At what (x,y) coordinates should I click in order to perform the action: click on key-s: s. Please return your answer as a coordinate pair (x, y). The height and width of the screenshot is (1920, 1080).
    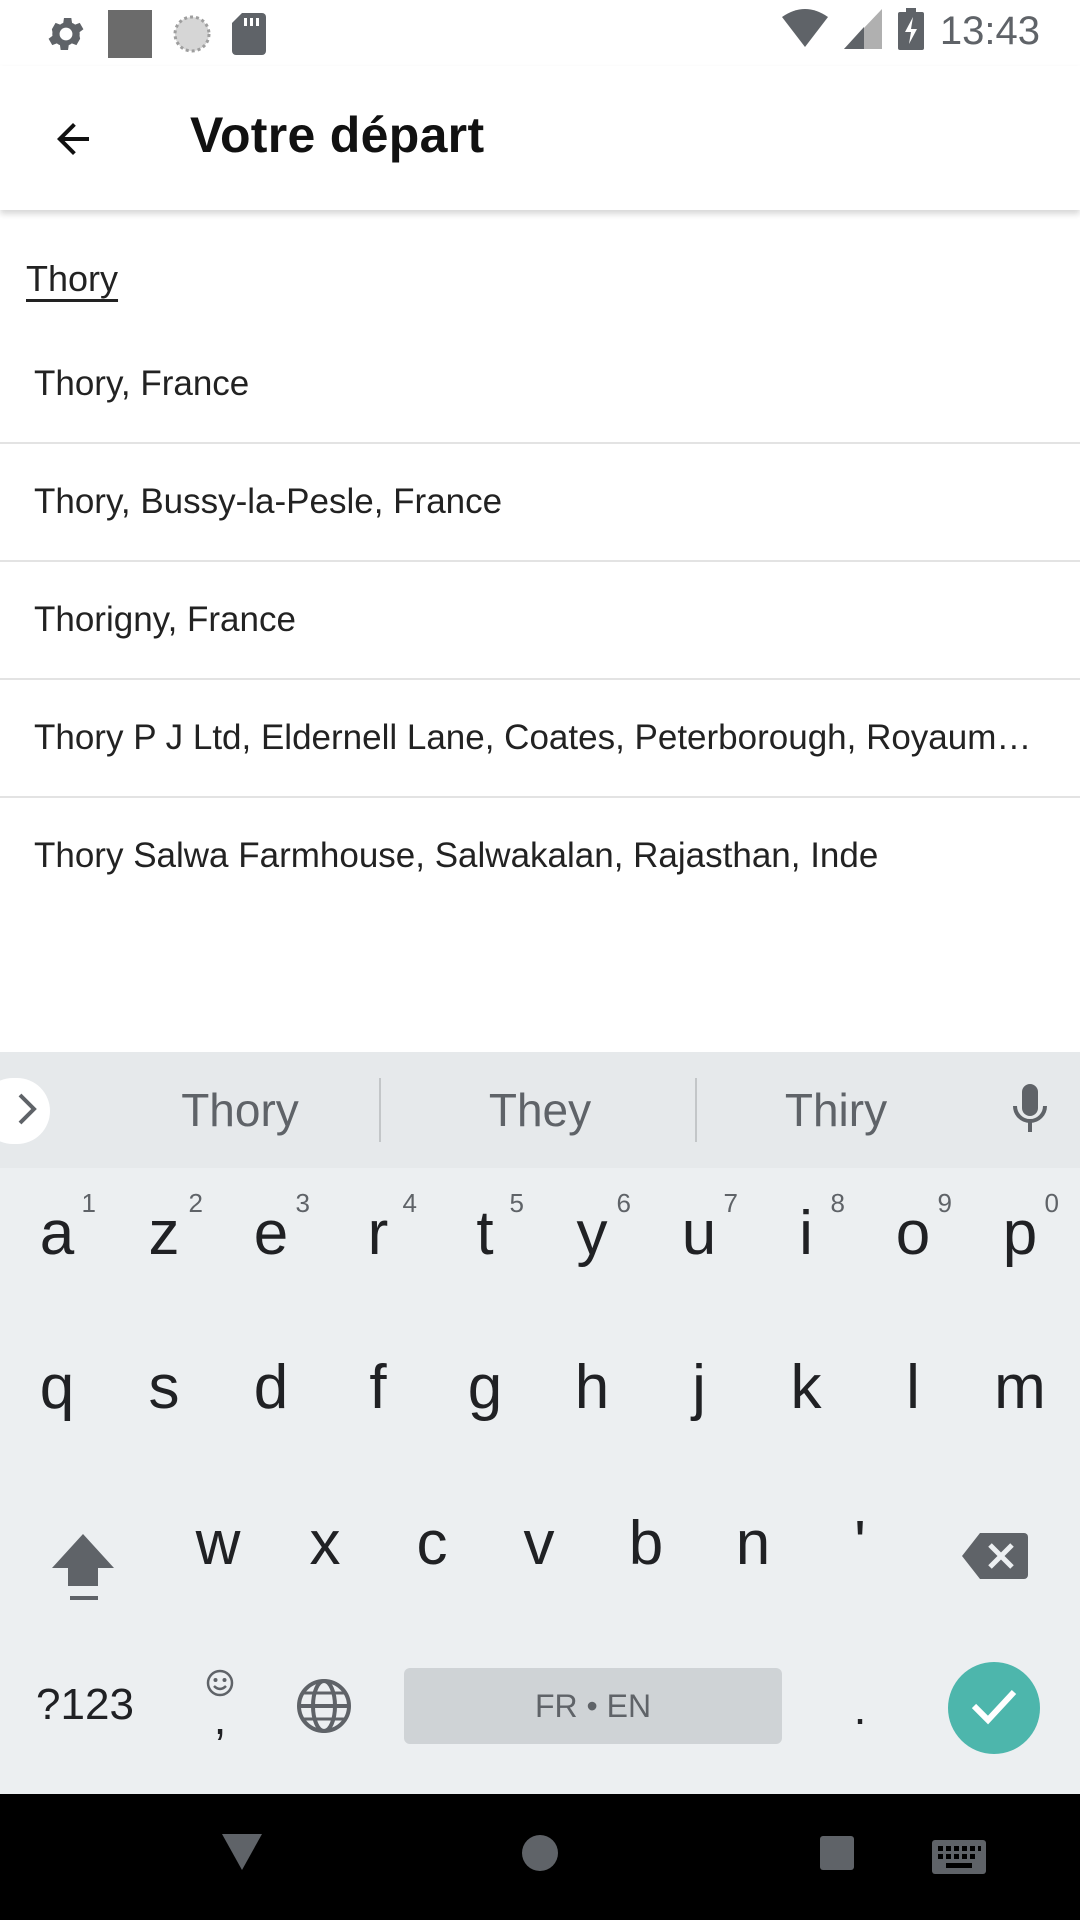
    Looking at the image, I should click on (164, 1387).